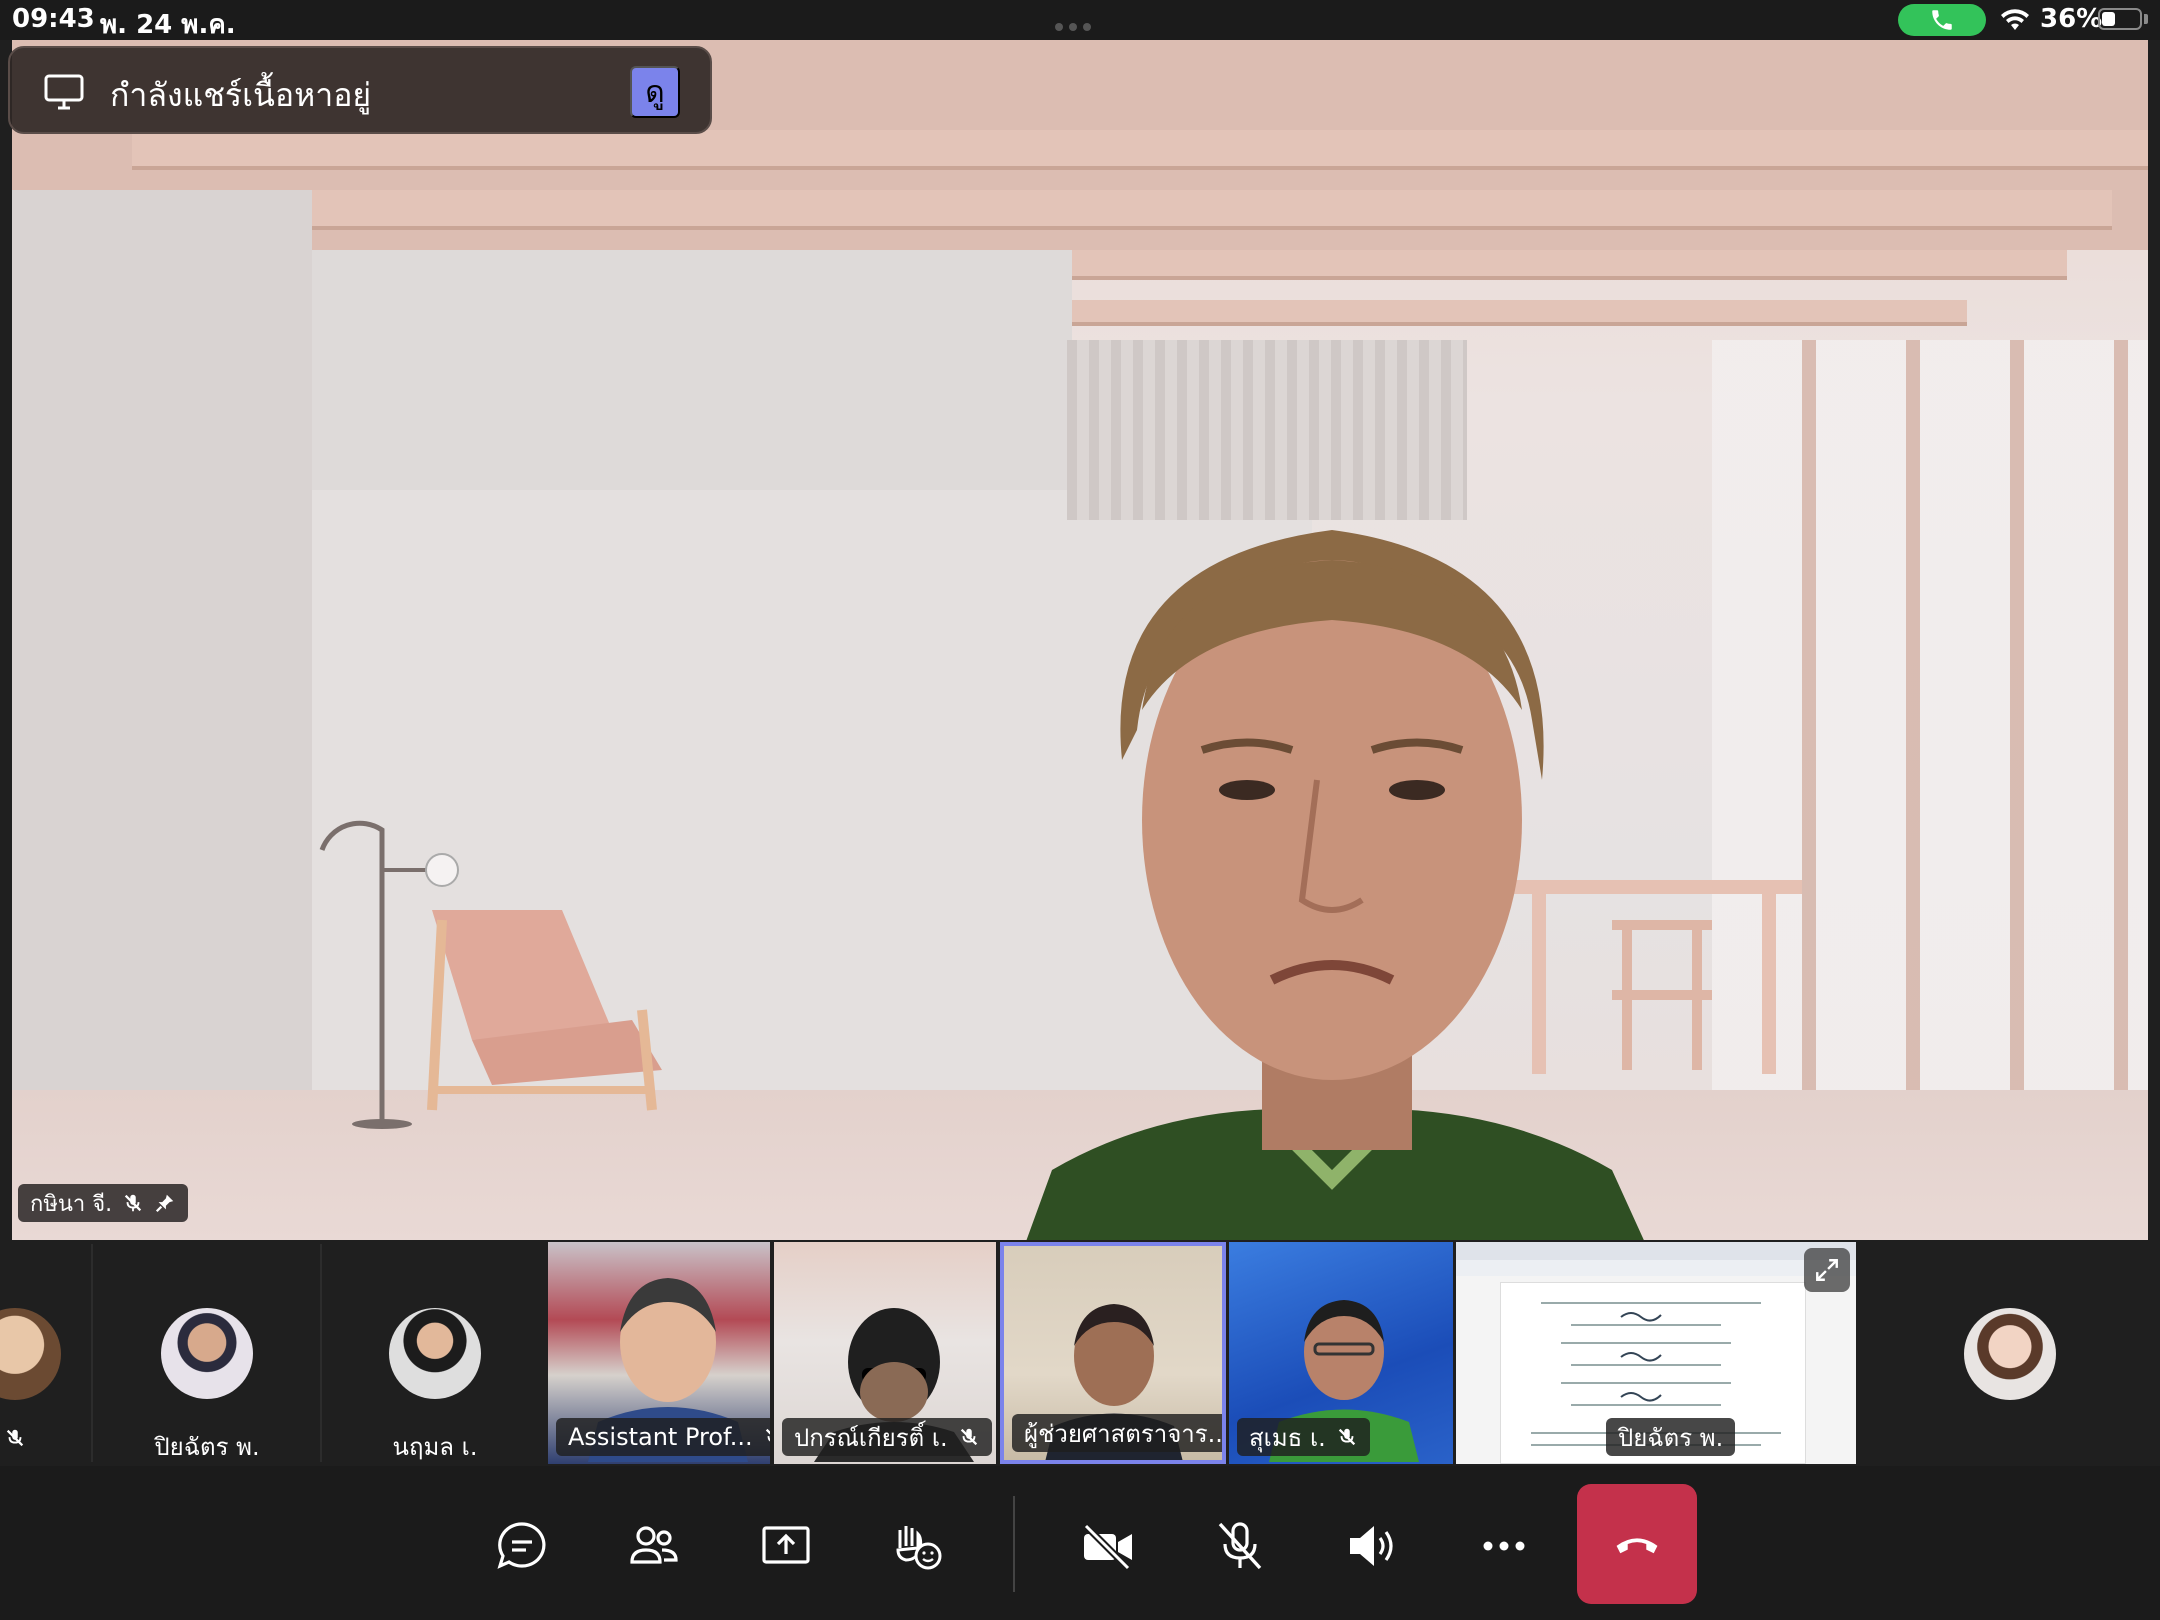 The width and height of the screenshot is (2160, 1620). I want to click on participant-name: สุเมธ เ., so click(1287, 1437).